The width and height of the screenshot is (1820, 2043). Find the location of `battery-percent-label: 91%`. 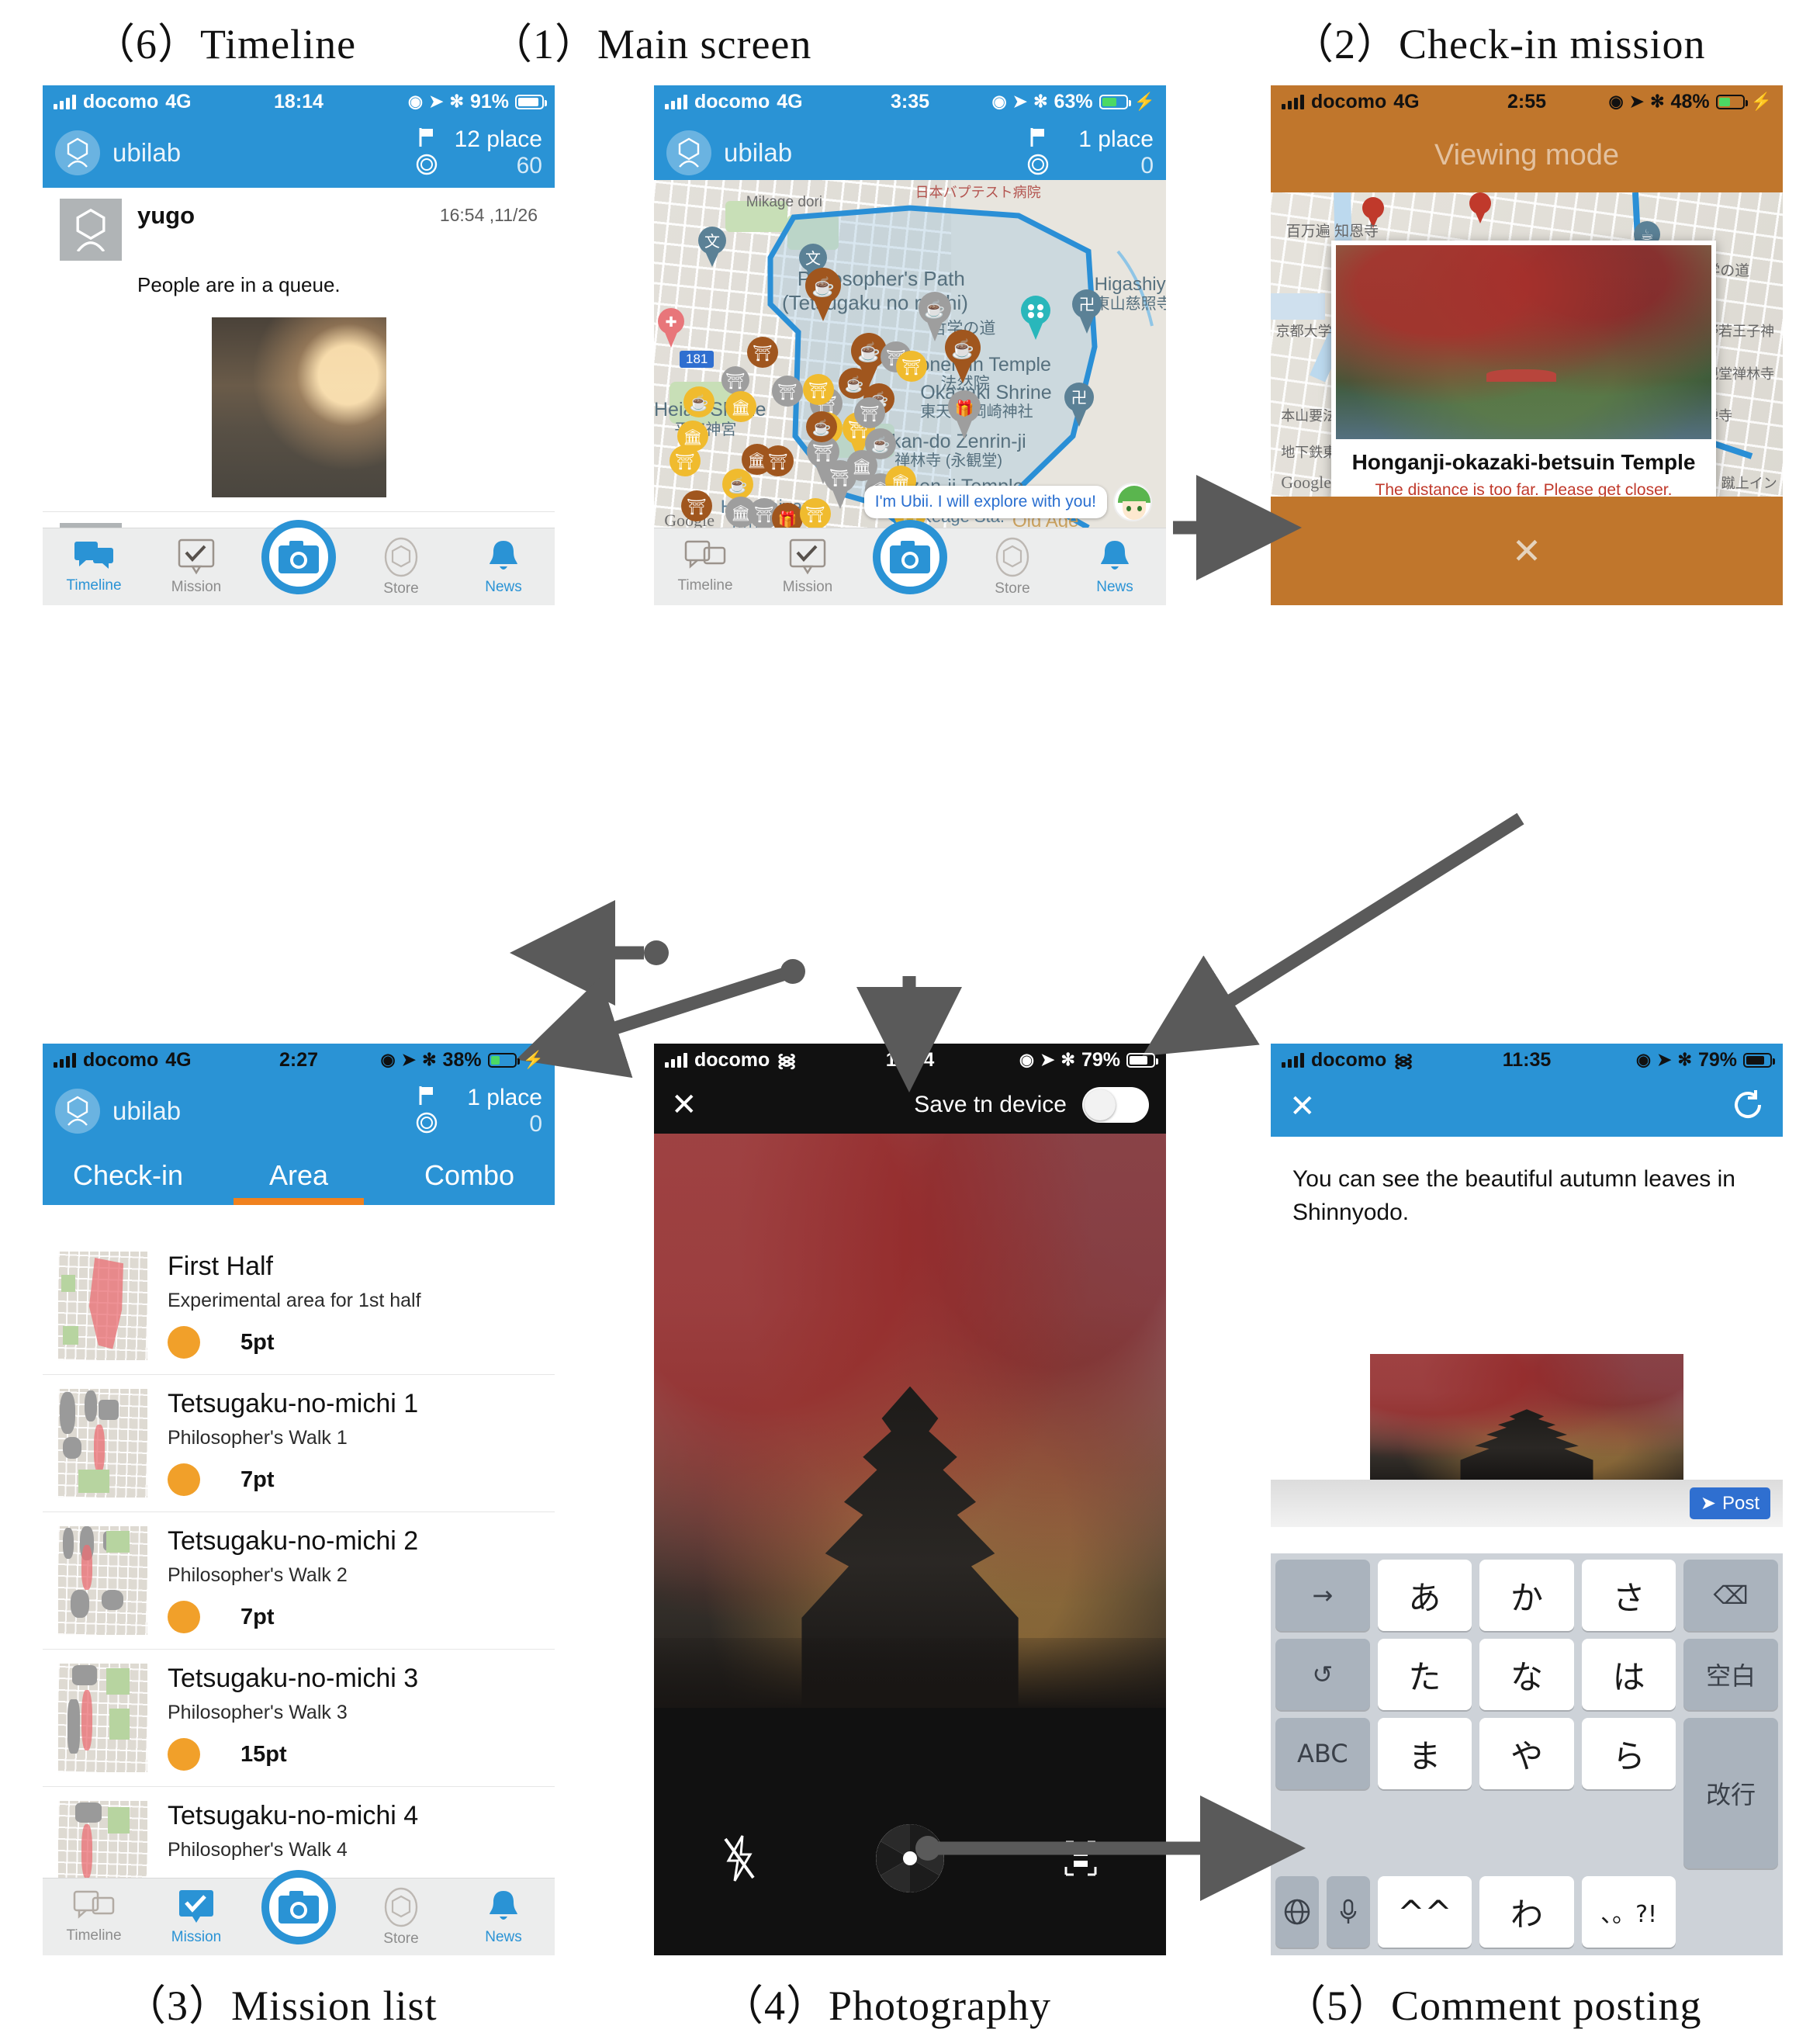

battery-percent-label: 91% is located at coordinates (489, 102).